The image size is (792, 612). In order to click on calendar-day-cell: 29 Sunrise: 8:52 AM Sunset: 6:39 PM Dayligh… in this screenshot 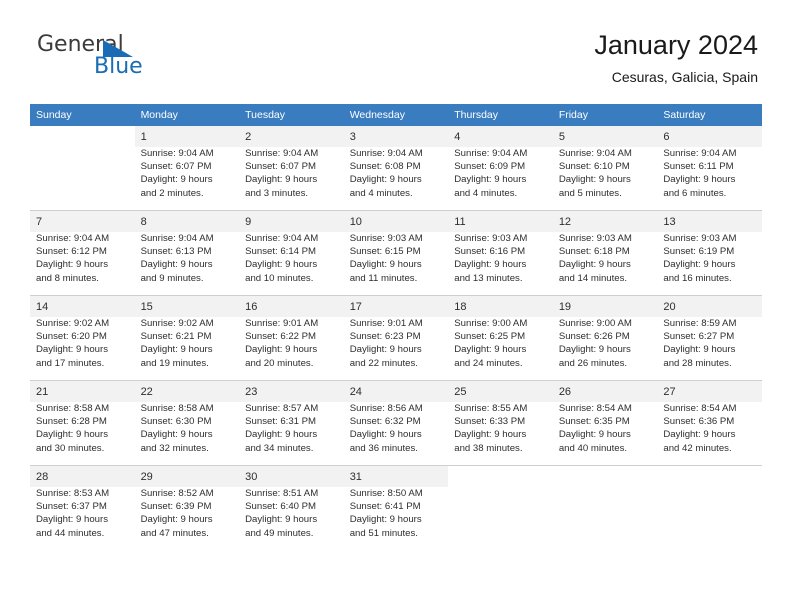, I will do `click(187, 507)`.